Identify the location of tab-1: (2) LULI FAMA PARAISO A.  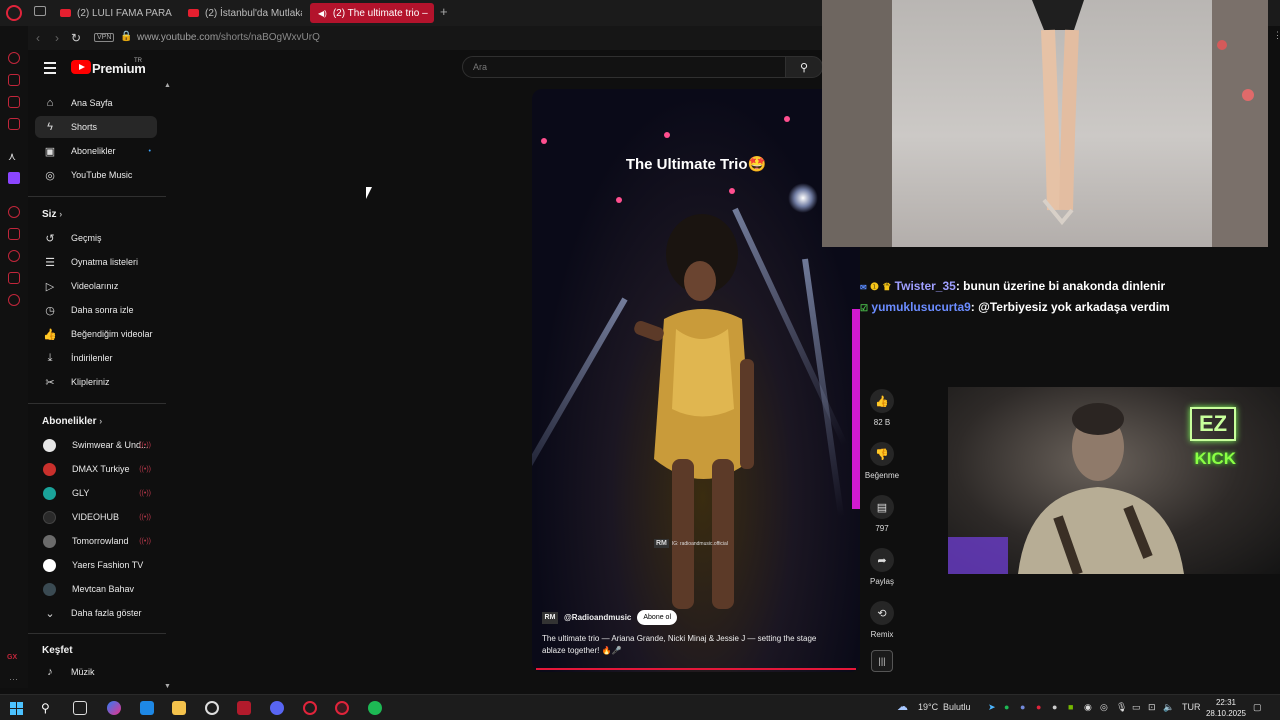
(112, 13).